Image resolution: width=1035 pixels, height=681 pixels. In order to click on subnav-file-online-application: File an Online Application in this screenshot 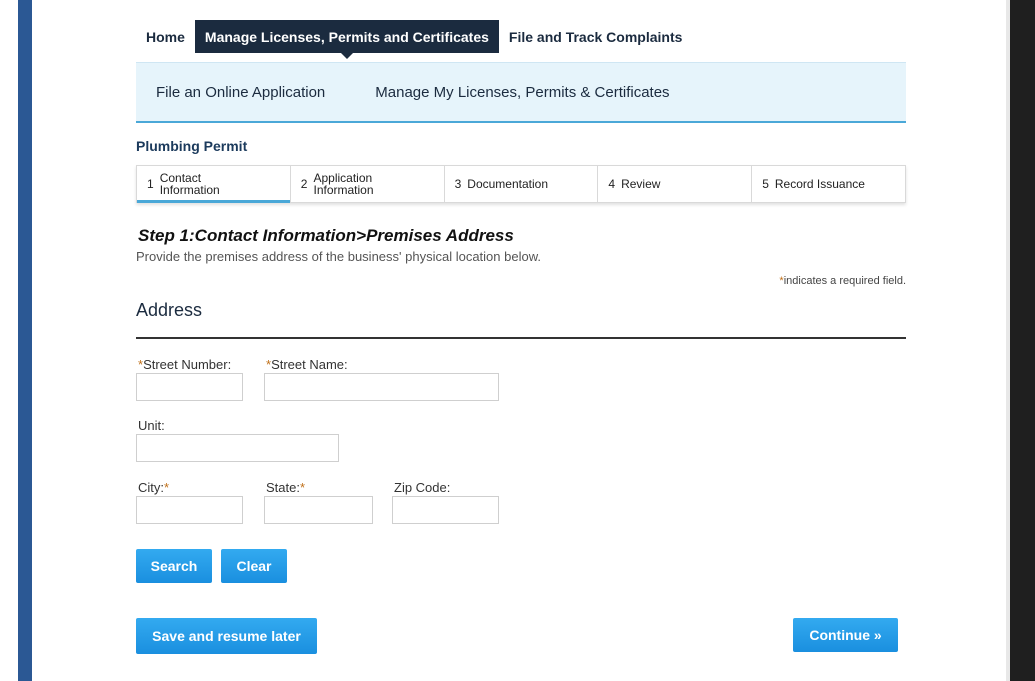, I will do `click(240, 92)`.